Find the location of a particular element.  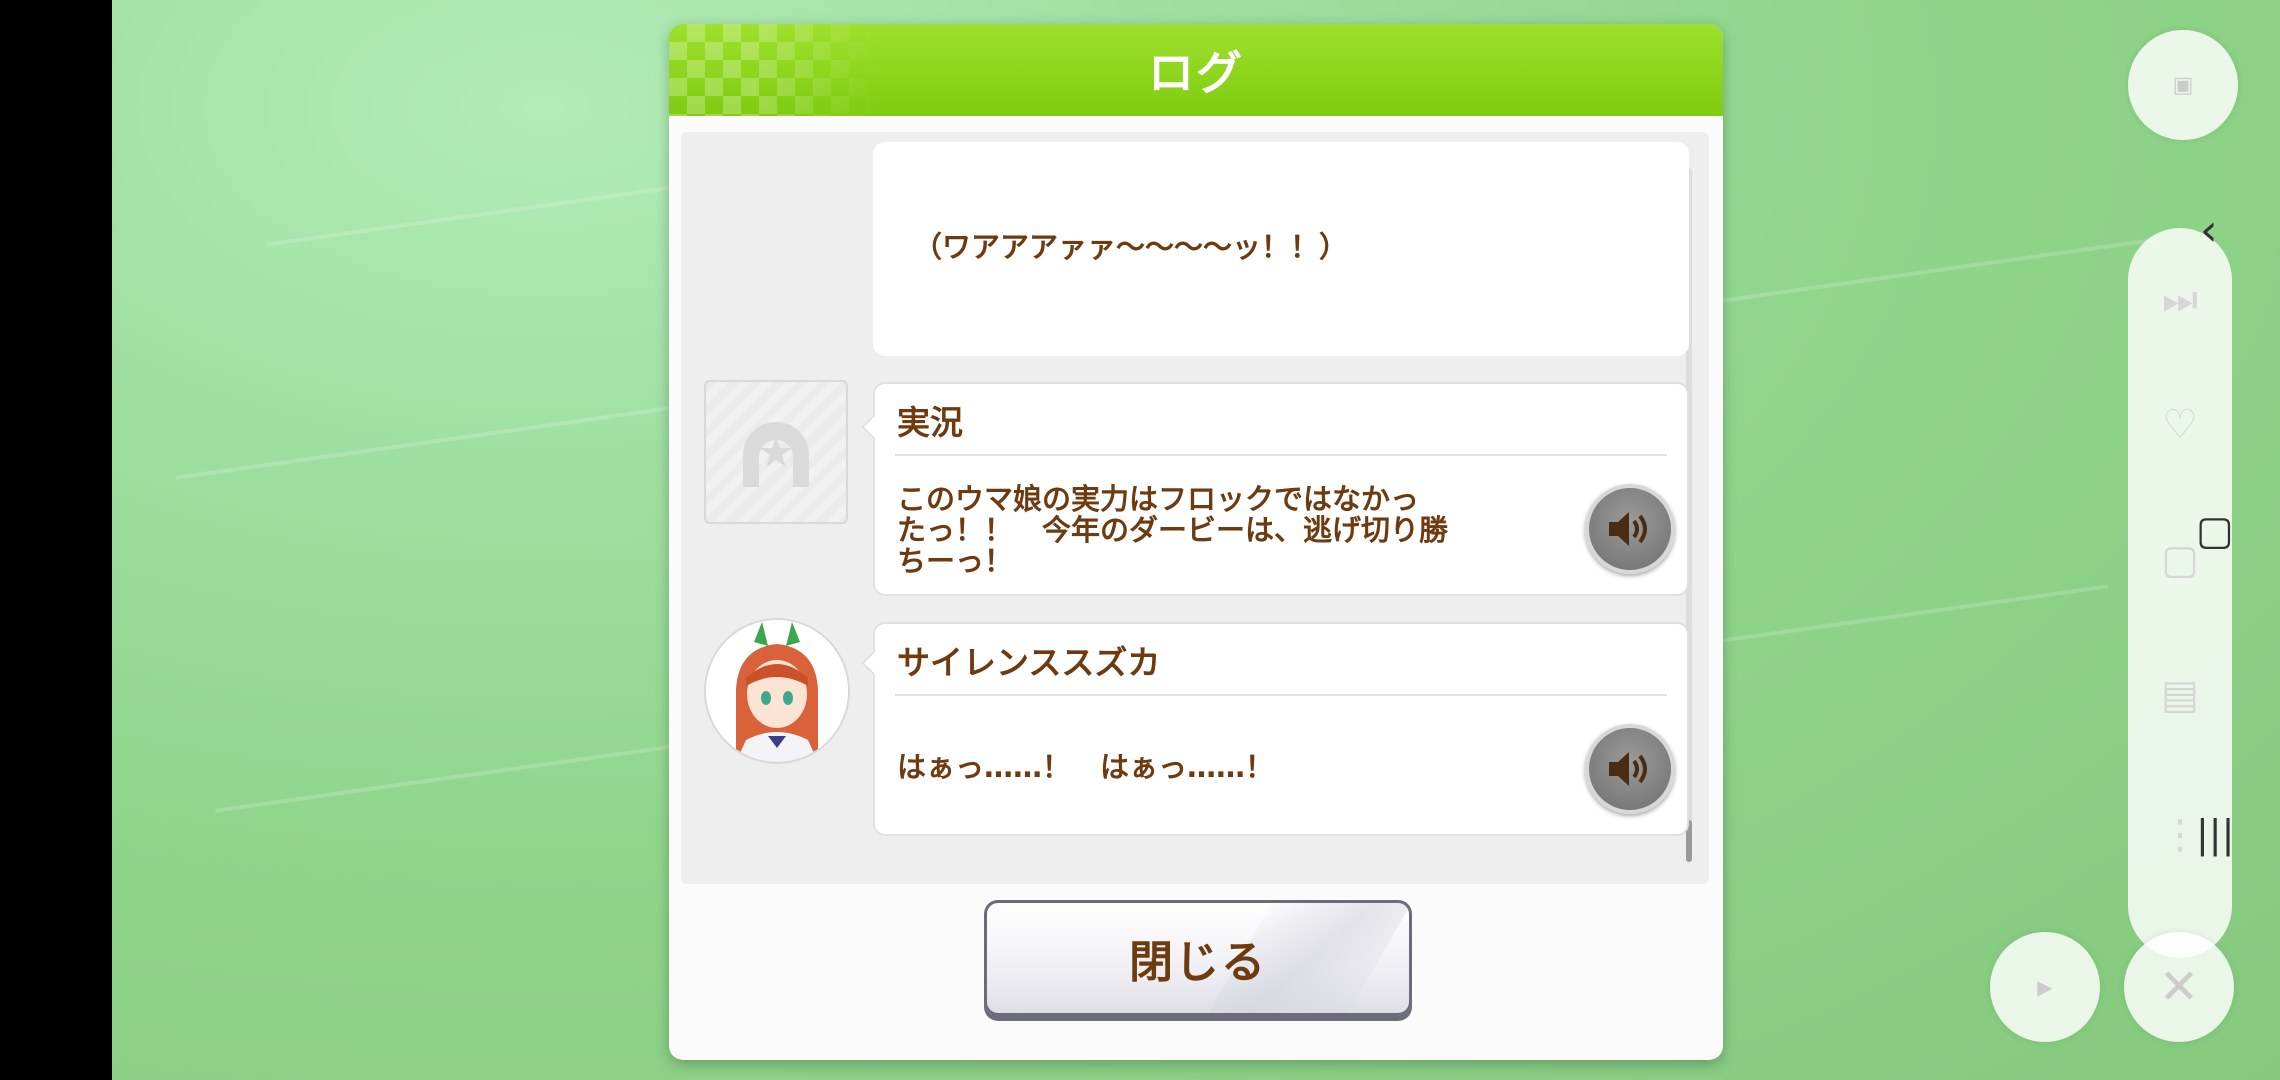

log-button: ▤ is located at coordinates (2180, 695).